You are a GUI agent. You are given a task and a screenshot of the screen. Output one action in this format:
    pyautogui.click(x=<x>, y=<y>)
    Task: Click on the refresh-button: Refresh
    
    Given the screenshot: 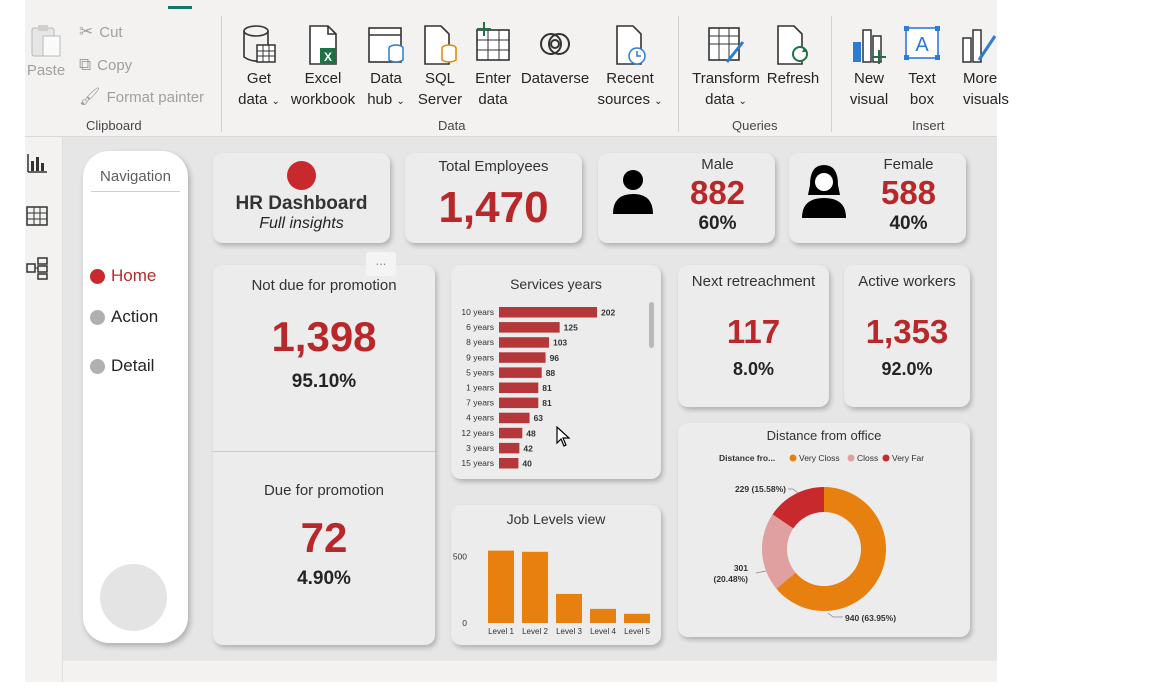 What is the action you would take?
    pyautogui.click(x=793, y=56)
    